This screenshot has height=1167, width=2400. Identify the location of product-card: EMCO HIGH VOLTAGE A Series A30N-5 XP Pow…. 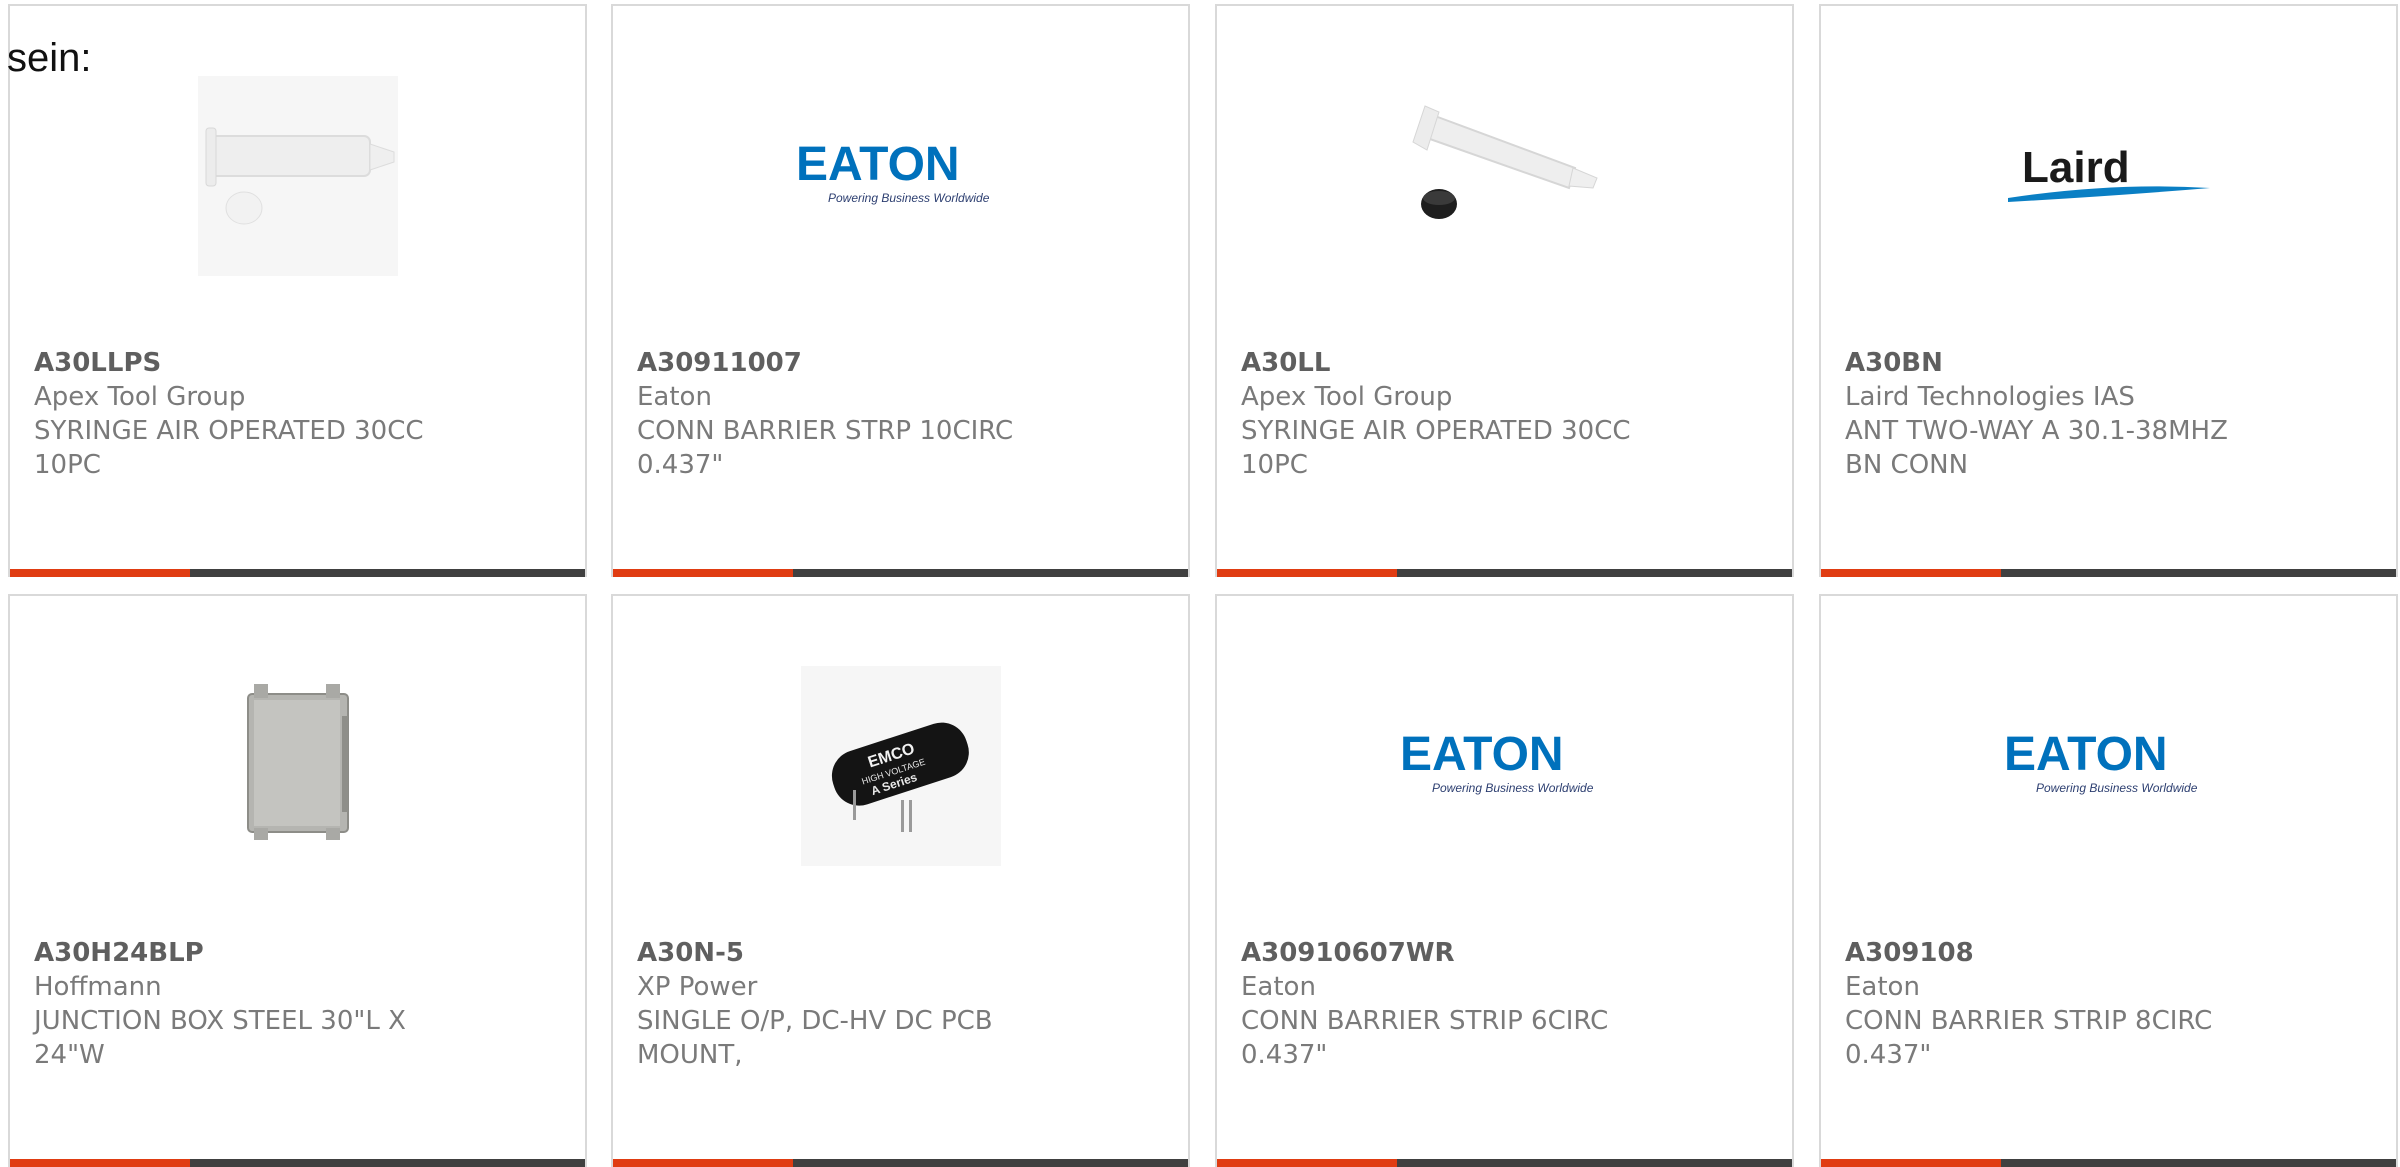
(900, 880).